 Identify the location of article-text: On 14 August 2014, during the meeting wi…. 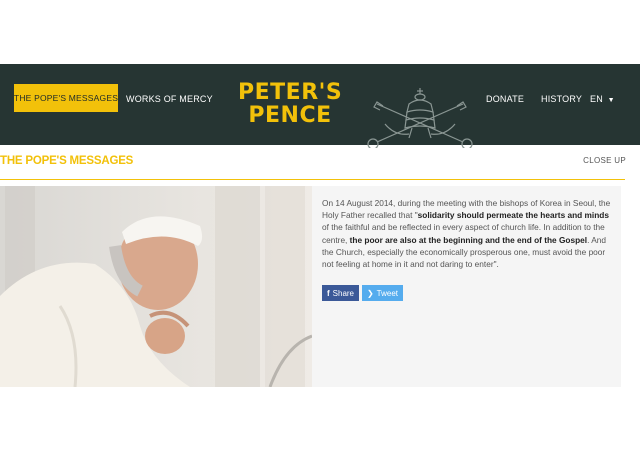
(467, 233).